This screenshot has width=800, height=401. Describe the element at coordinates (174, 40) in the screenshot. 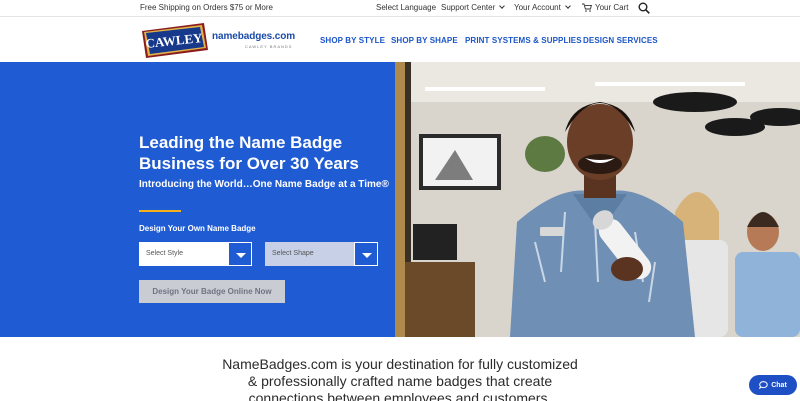

I see `cawley-logo: CAWLEY` at that location.